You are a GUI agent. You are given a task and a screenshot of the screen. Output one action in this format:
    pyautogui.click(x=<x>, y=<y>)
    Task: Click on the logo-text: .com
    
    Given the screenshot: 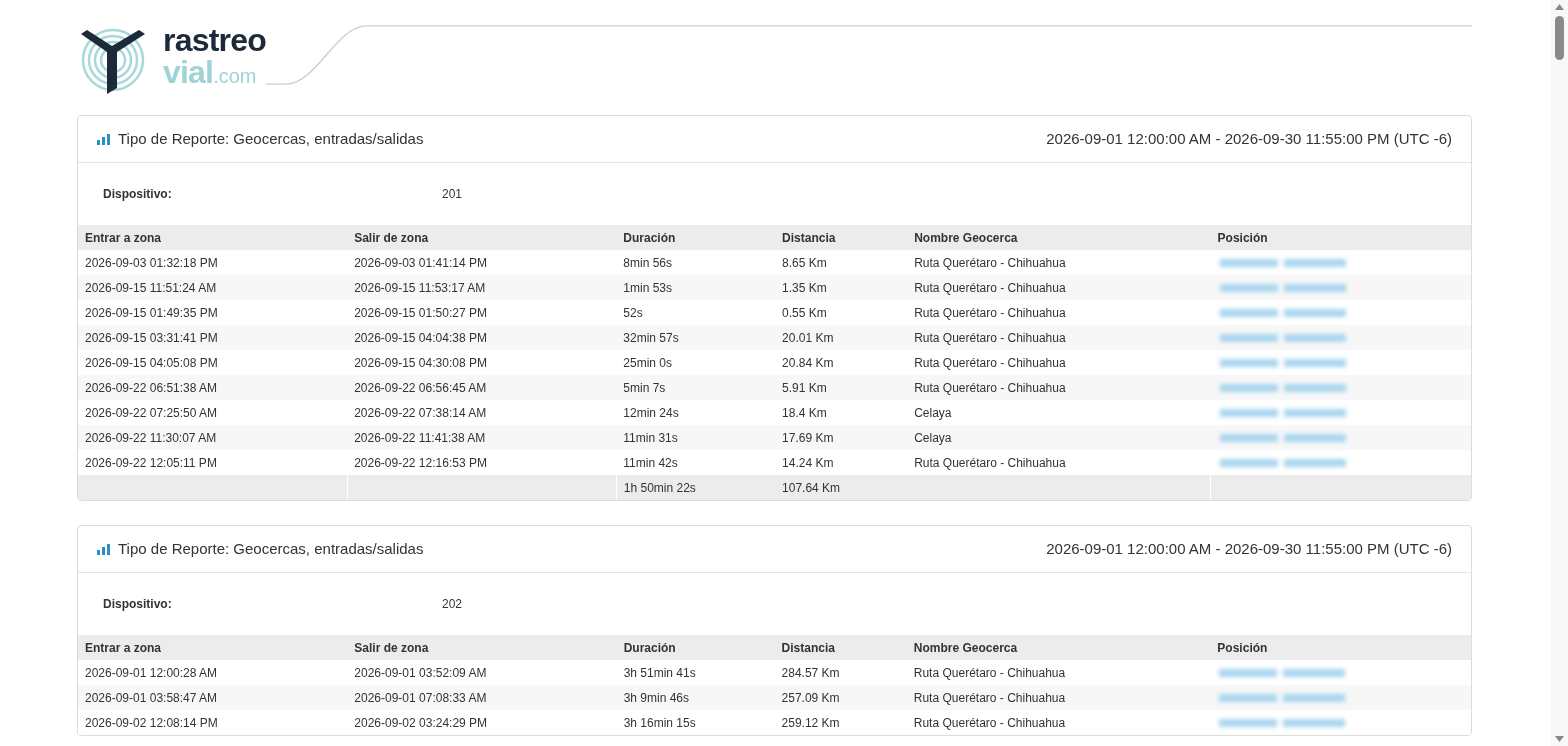 What is the action you would take?
    pyautogui.click(x=235, y=76)
    